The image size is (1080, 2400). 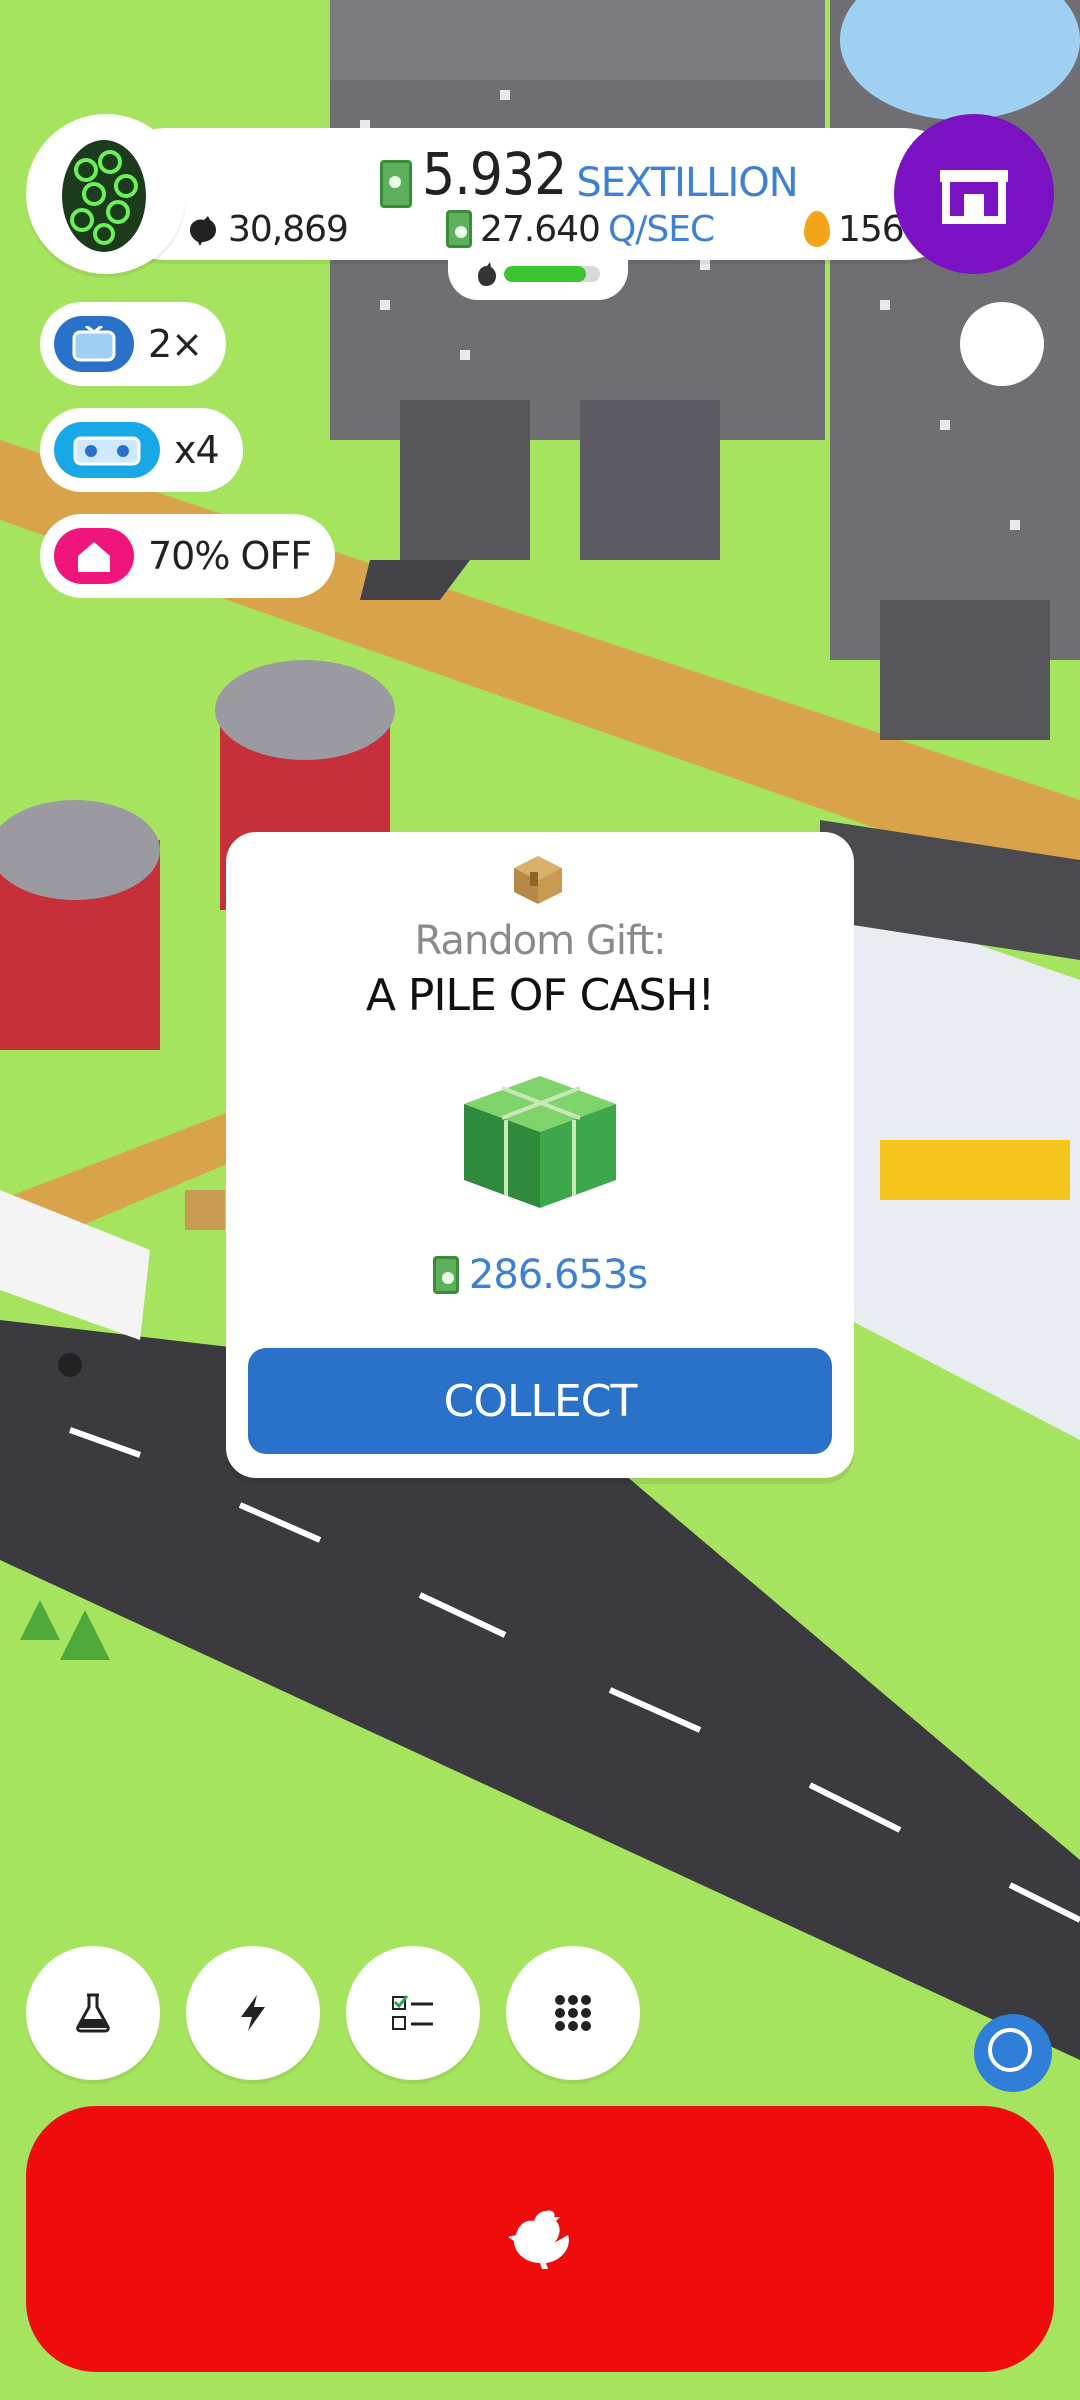 I want to click on rate-value: 27.640, so click(x=540, y=229).